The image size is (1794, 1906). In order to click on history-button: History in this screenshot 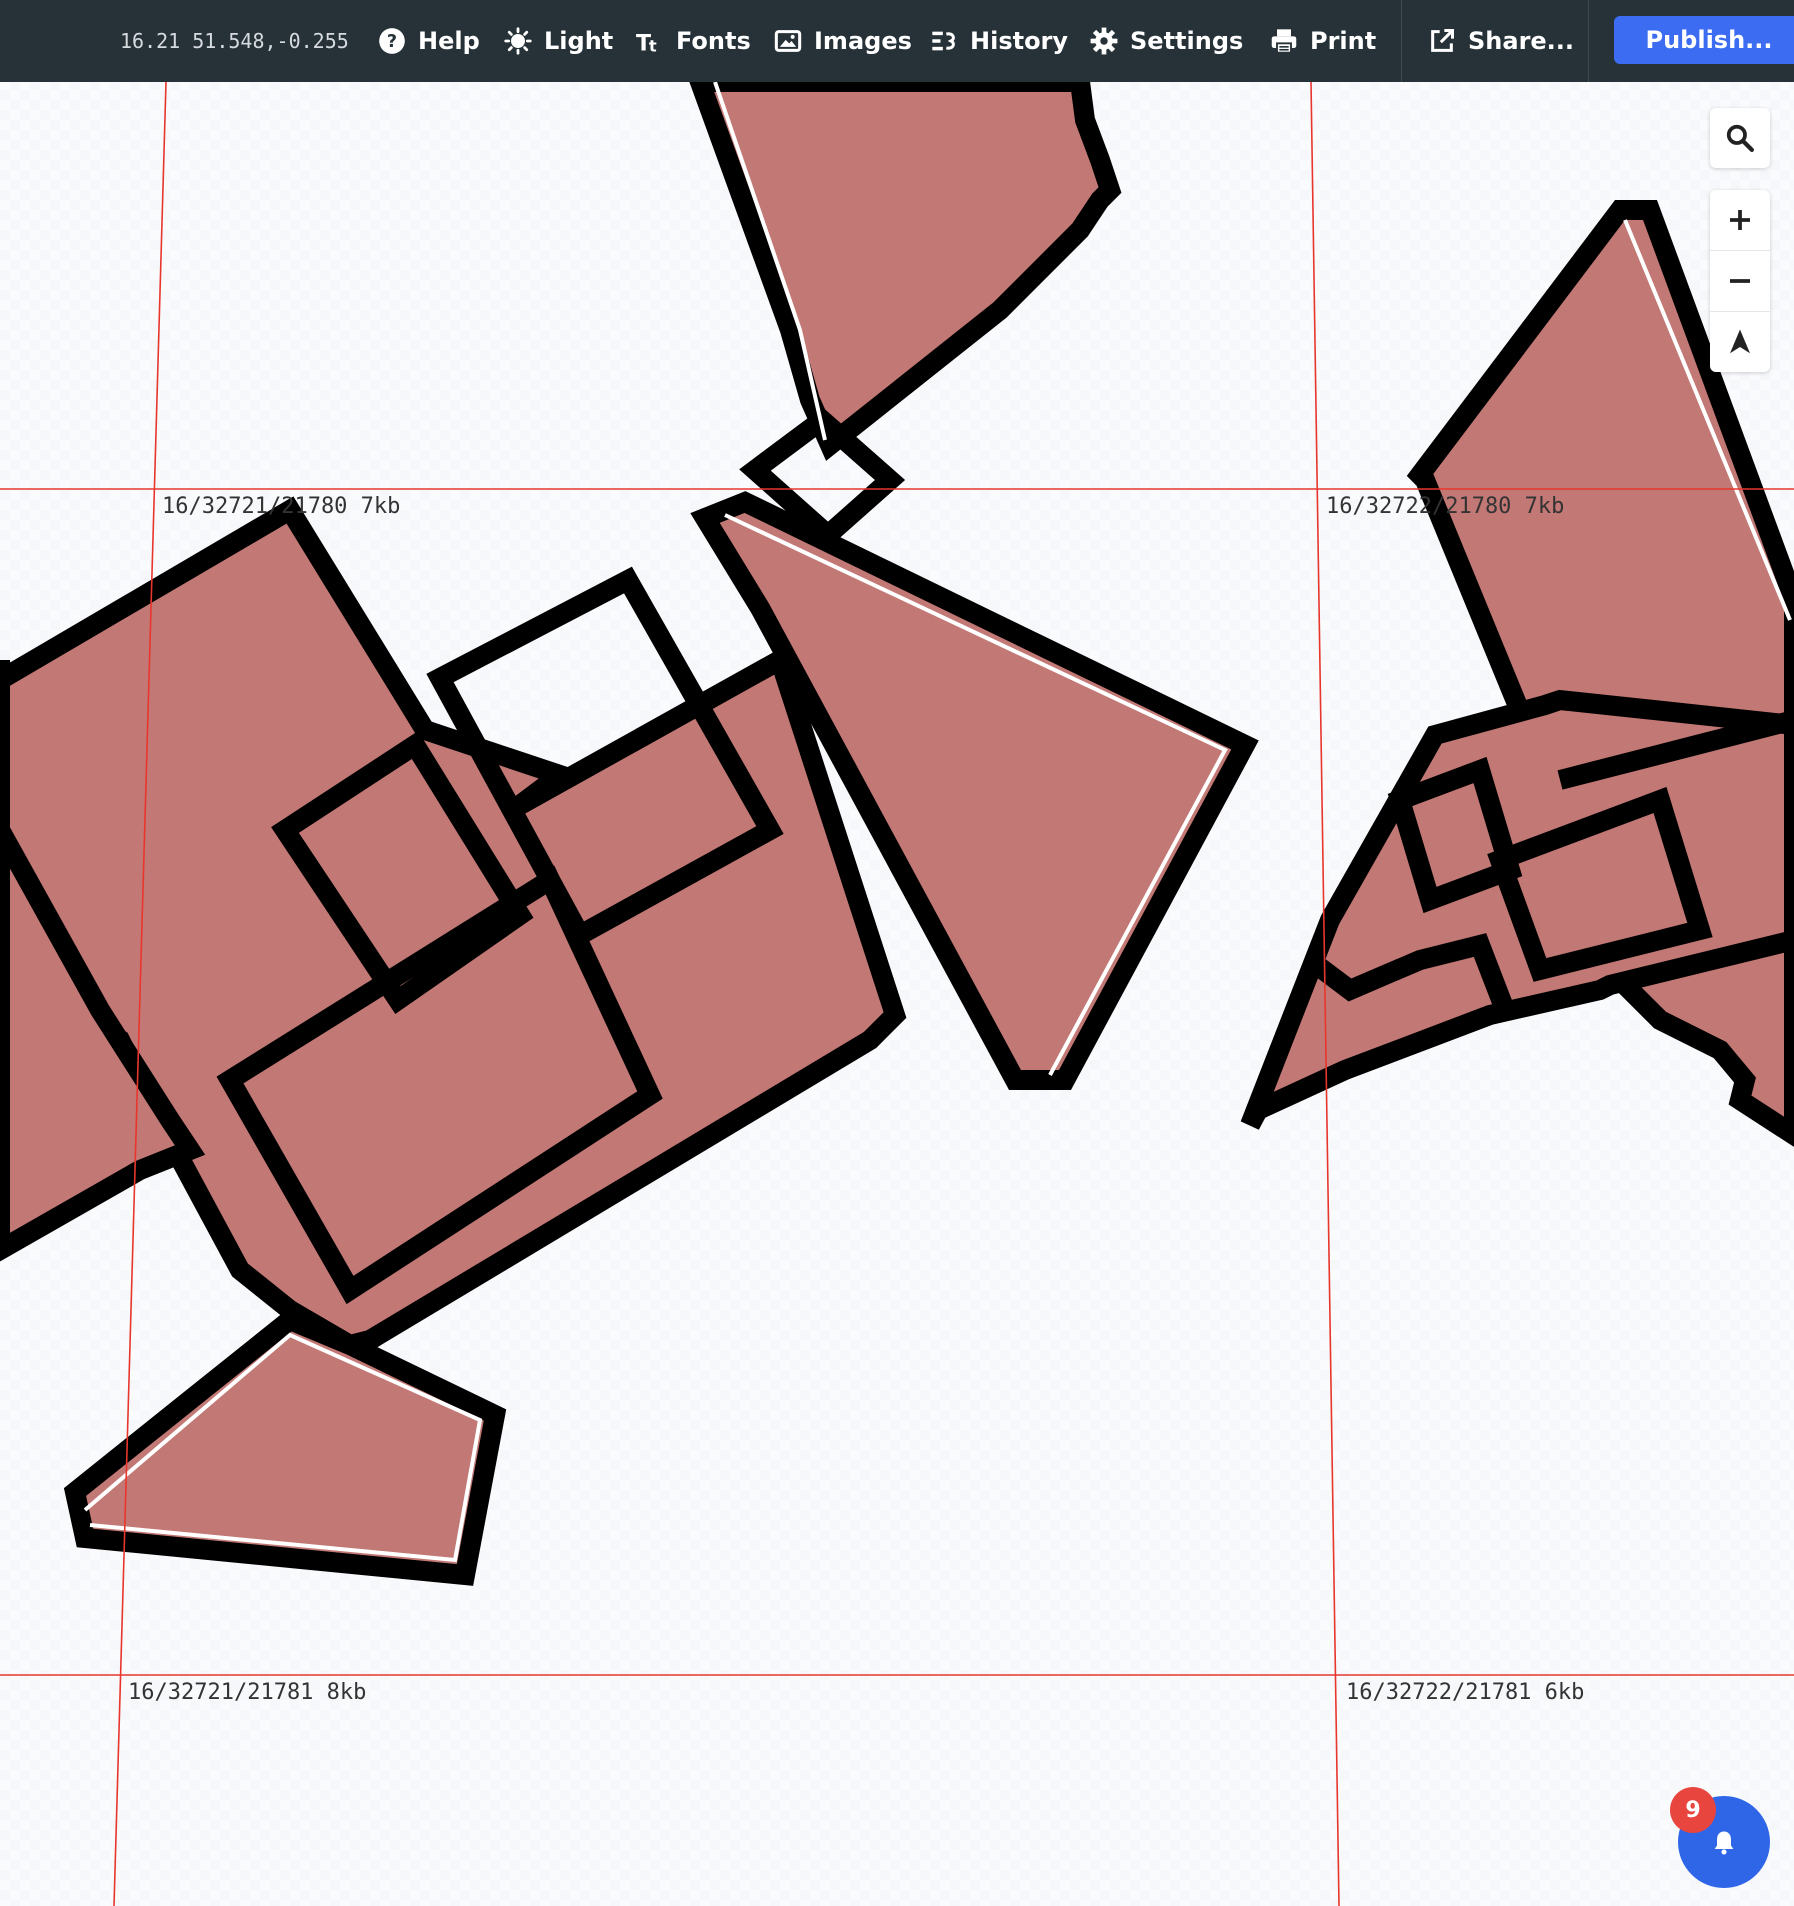, I will do `click(999, 41)`.